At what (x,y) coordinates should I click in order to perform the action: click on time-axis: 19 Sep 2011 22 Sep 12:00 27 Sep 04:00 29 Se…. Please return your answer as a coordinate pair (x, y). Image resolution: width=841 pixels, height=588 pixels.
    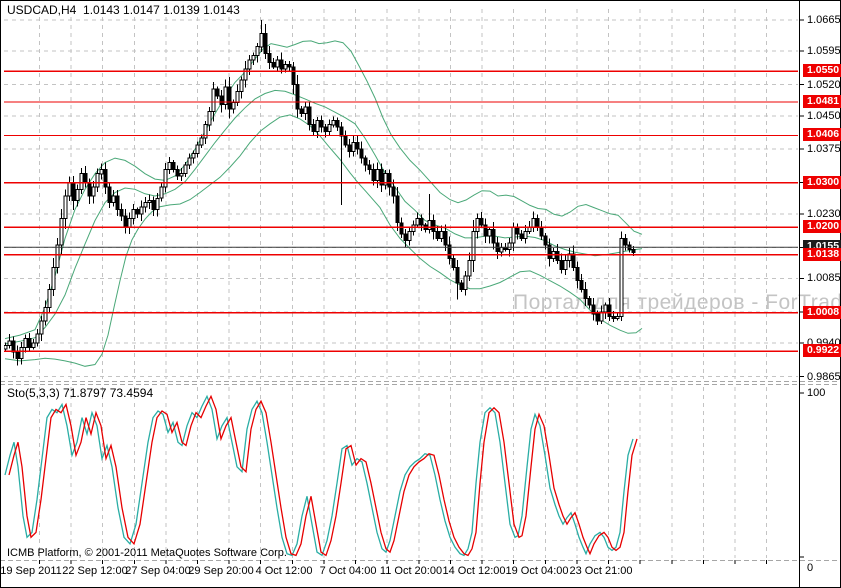
    Looking at the image, I should click on (400, 574).